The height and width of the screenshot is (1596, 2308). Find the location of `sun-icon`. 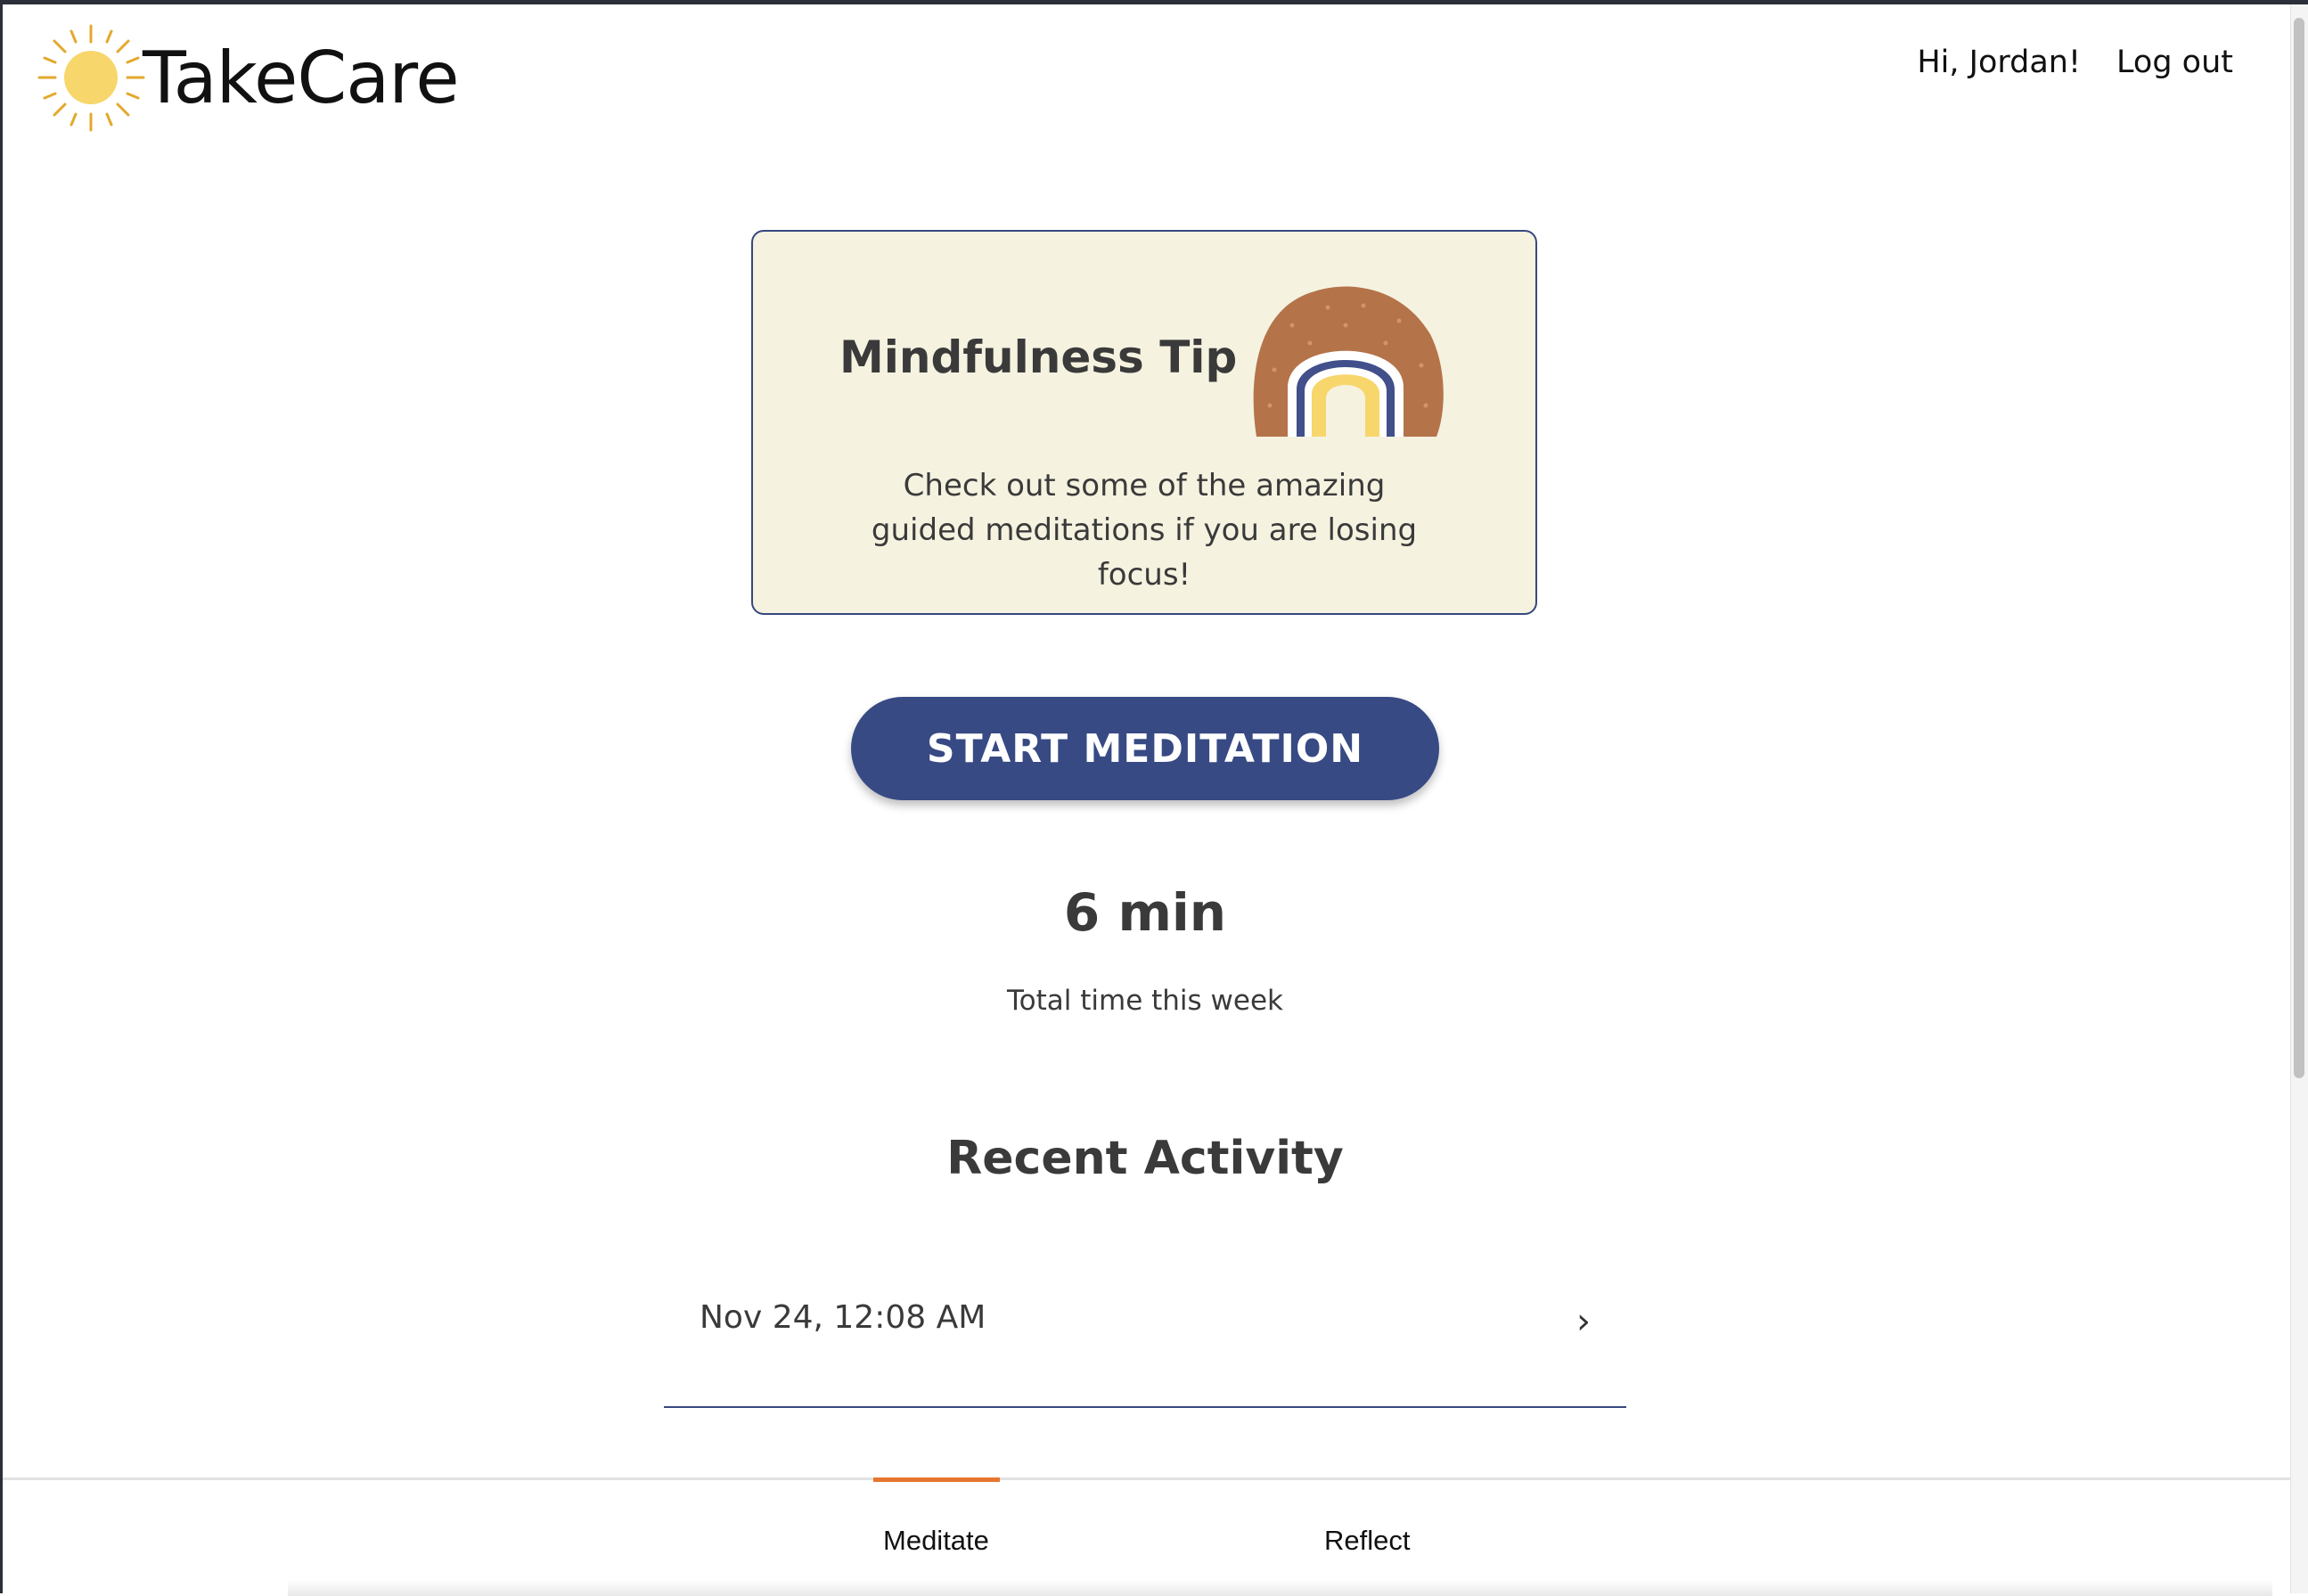

sun-icon is located at coordinates (91, 78).